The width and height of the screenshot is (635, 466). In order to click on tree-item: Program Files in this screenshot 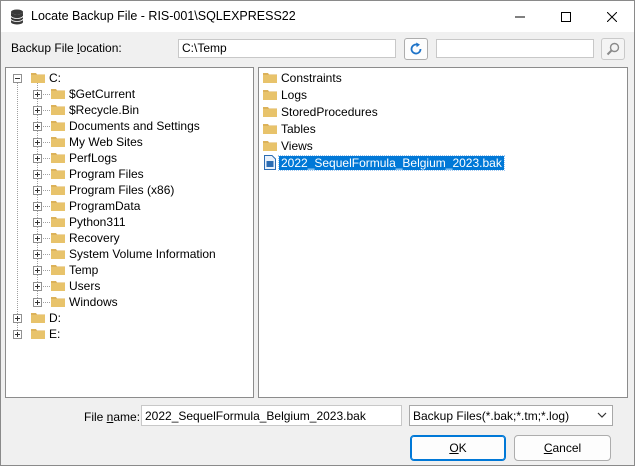, I will do `click(126, 174)`.